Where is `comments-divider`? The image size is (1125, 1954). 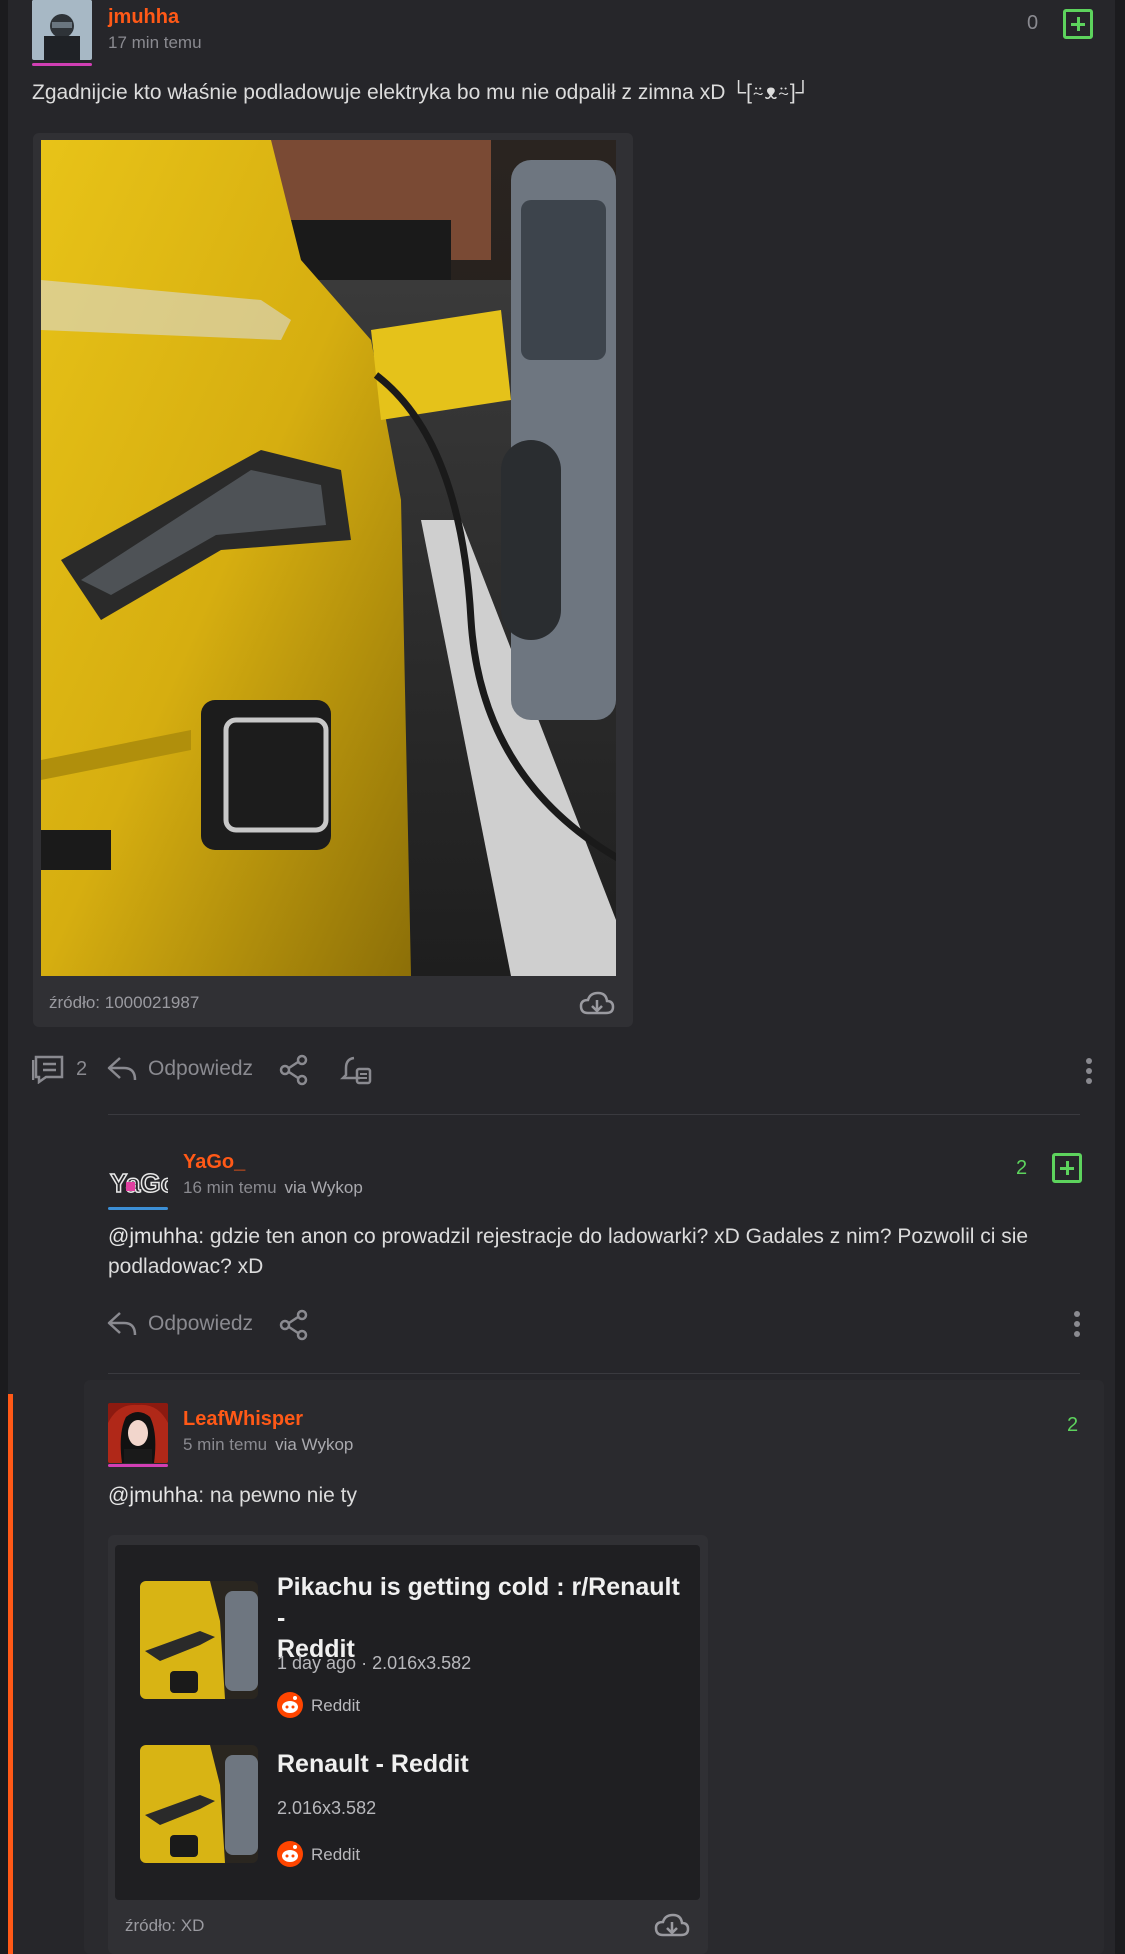
comments-divider is located at coordinates (594, 1114).